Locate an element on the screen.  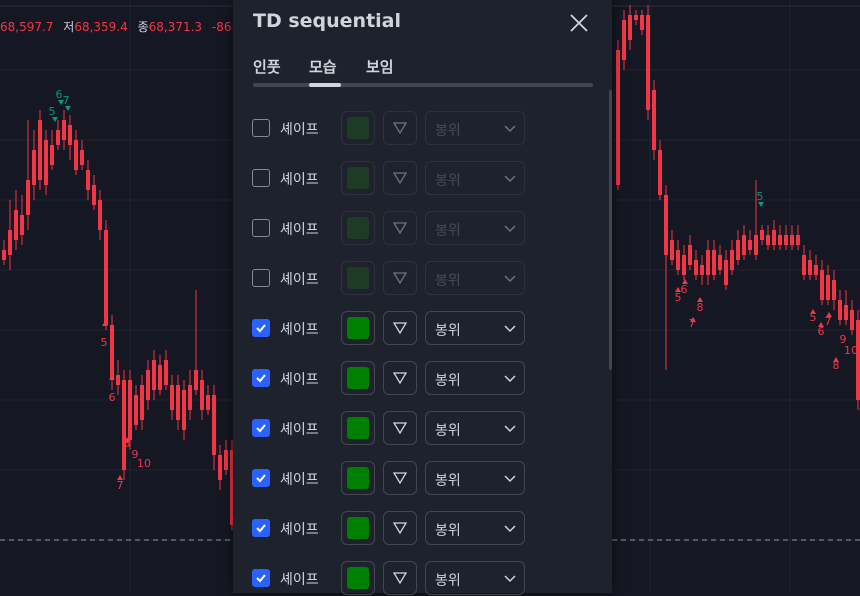
close-value: 68,371.3 is located at coordinates (175, 27).